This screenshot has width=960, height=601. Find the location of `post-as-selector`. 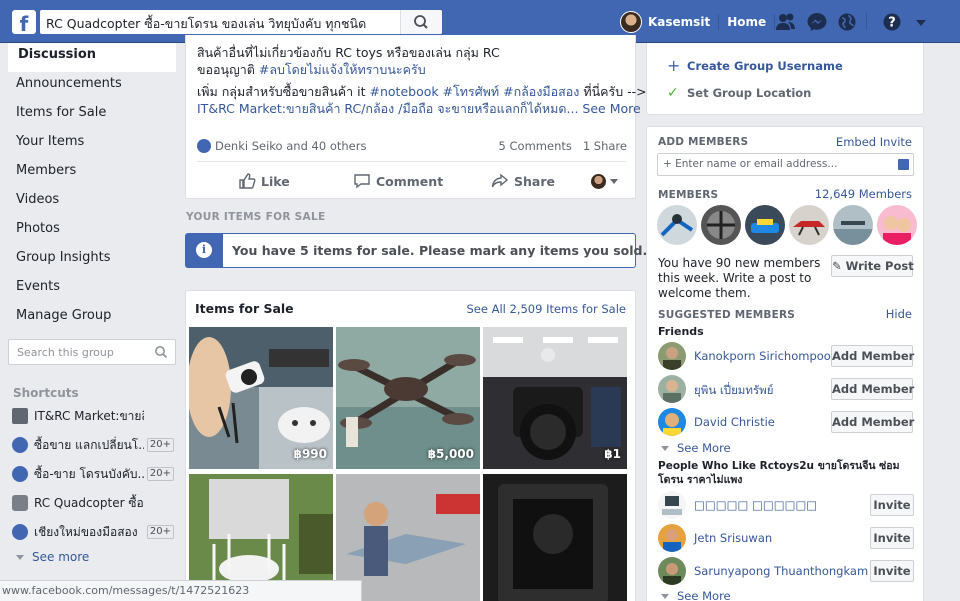

post-as-selector is located at coordinates (608, 181).